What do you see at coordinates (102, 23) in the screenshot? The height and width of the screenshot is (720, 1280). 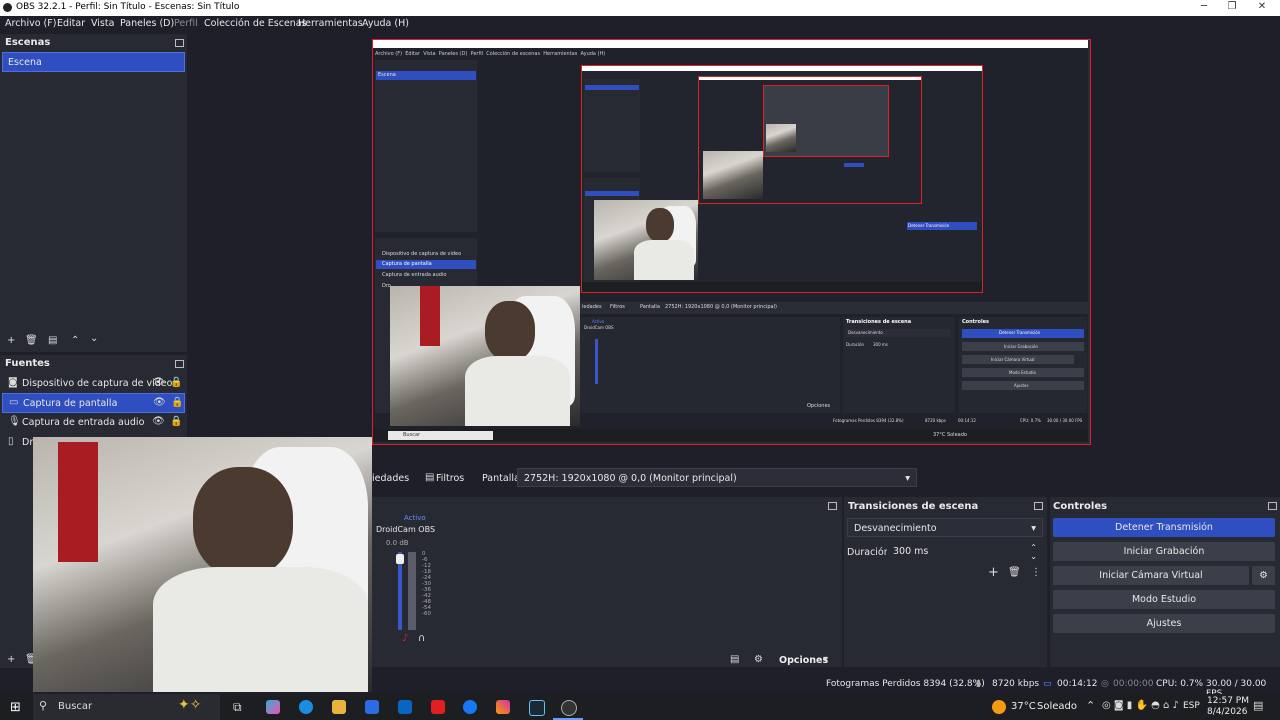 I see `menu-vista: Vista` at bounding box center [102, 23].